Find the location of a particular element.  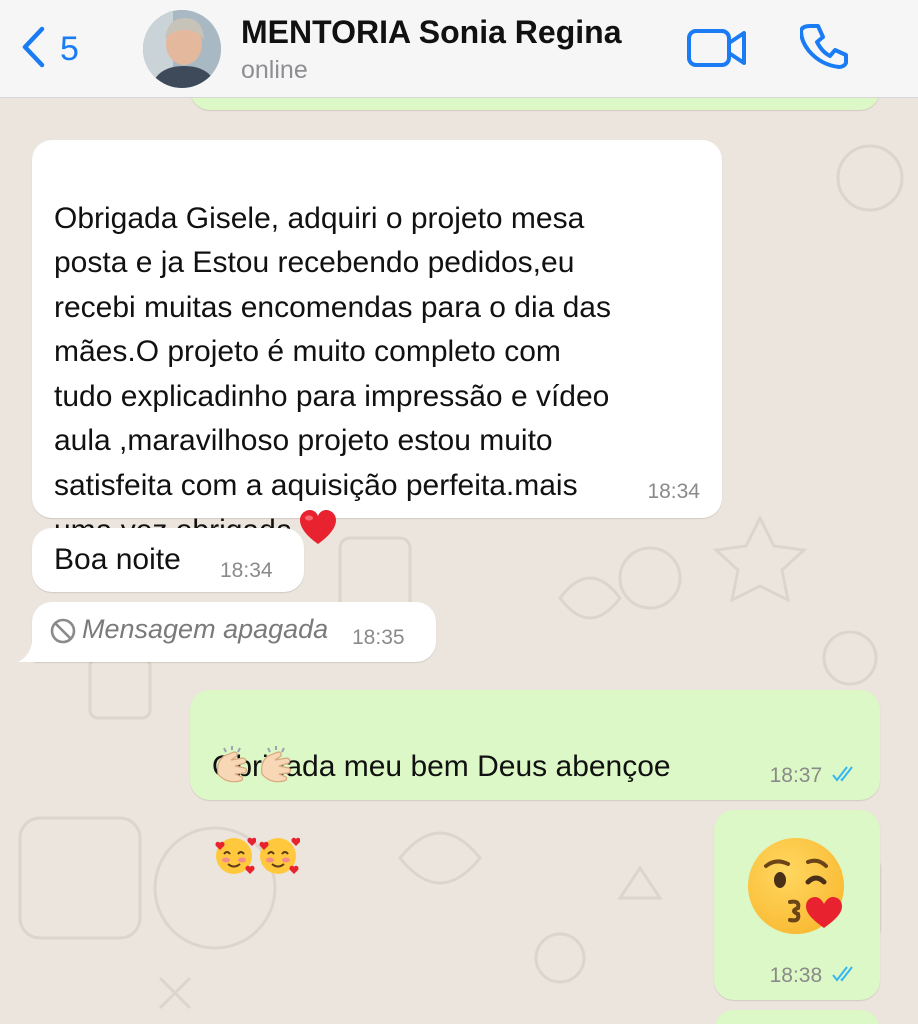

message-text: Boa noite is located at coordinates (117, 559).